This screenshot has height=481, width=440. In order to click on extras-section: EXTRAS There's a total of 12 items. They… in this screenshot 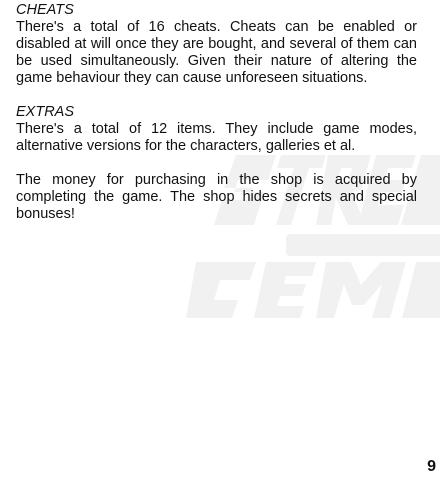, I will do `click(216, 129)`.